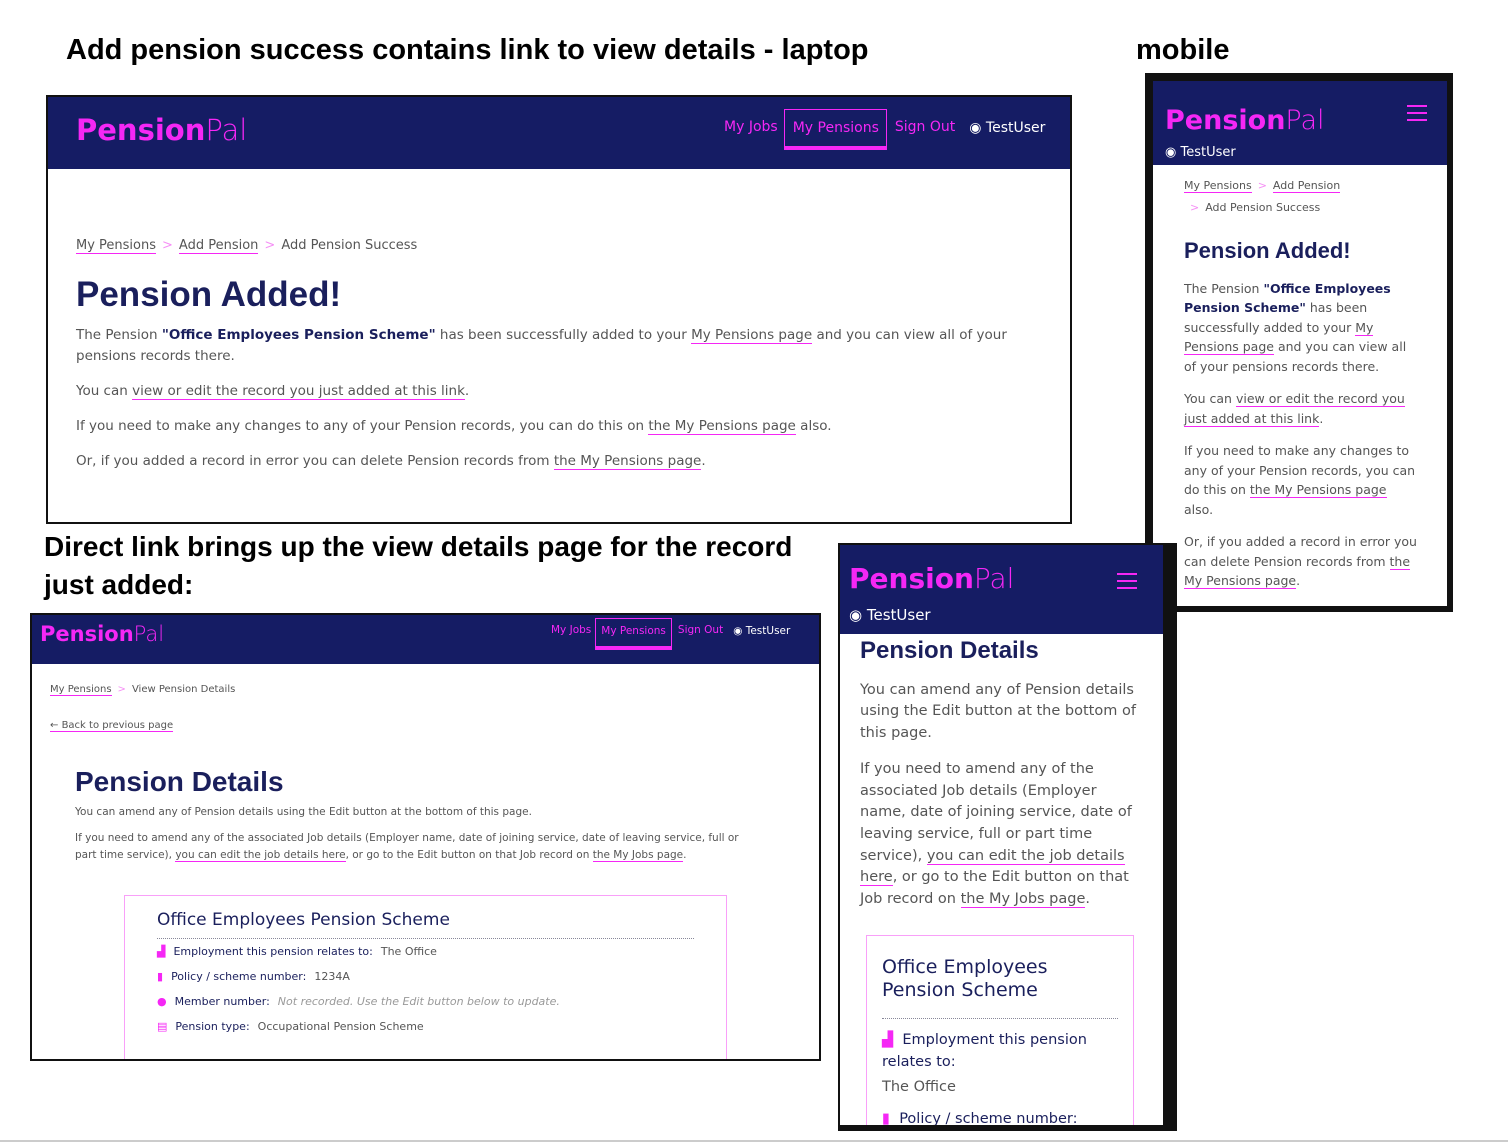 This screenshot has width=1508, height=1142. I want to click on crumb-current: View Pension Details, so click(183, 689).